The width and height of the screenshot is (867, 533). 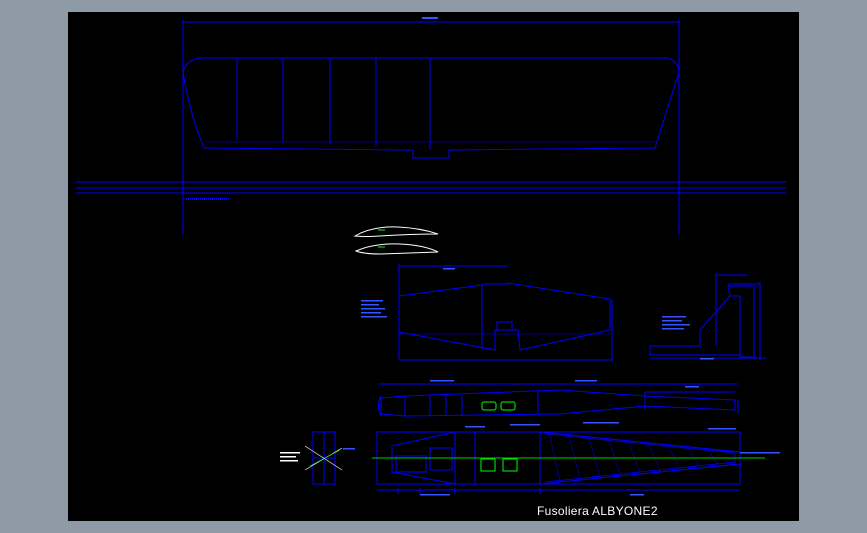 I want to click on tailplane-planform, so click(x=505, y=313).